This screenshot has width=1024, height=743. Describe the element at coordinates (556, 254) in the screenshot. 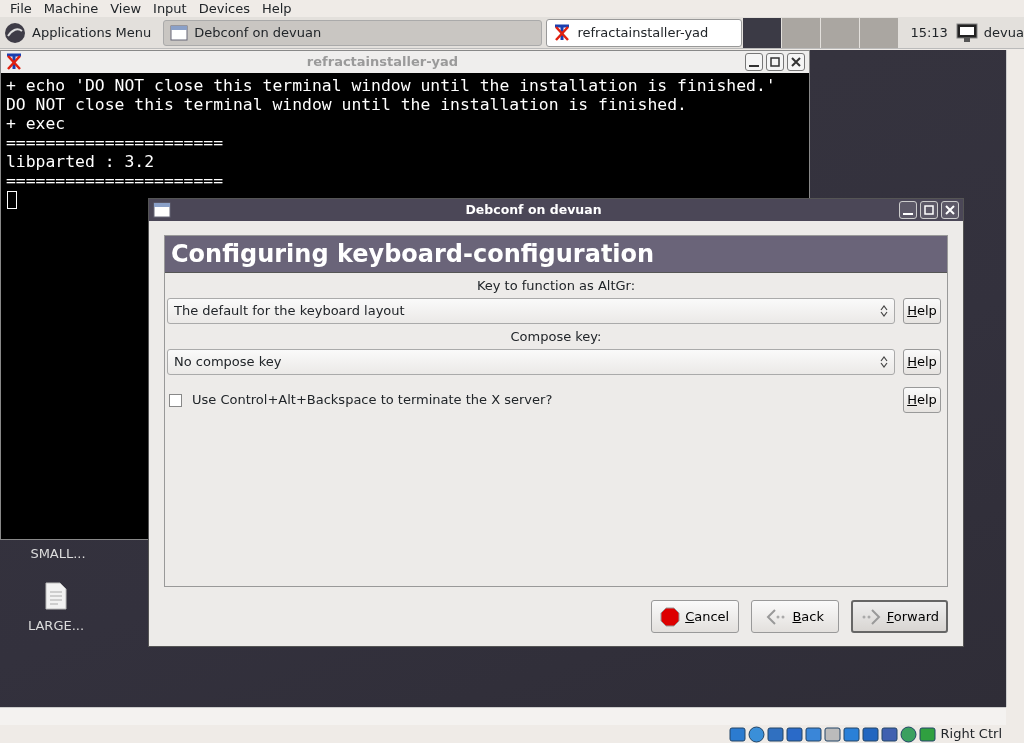

I see `dialog-heading: Configuring keyboard-configuration` at that location.